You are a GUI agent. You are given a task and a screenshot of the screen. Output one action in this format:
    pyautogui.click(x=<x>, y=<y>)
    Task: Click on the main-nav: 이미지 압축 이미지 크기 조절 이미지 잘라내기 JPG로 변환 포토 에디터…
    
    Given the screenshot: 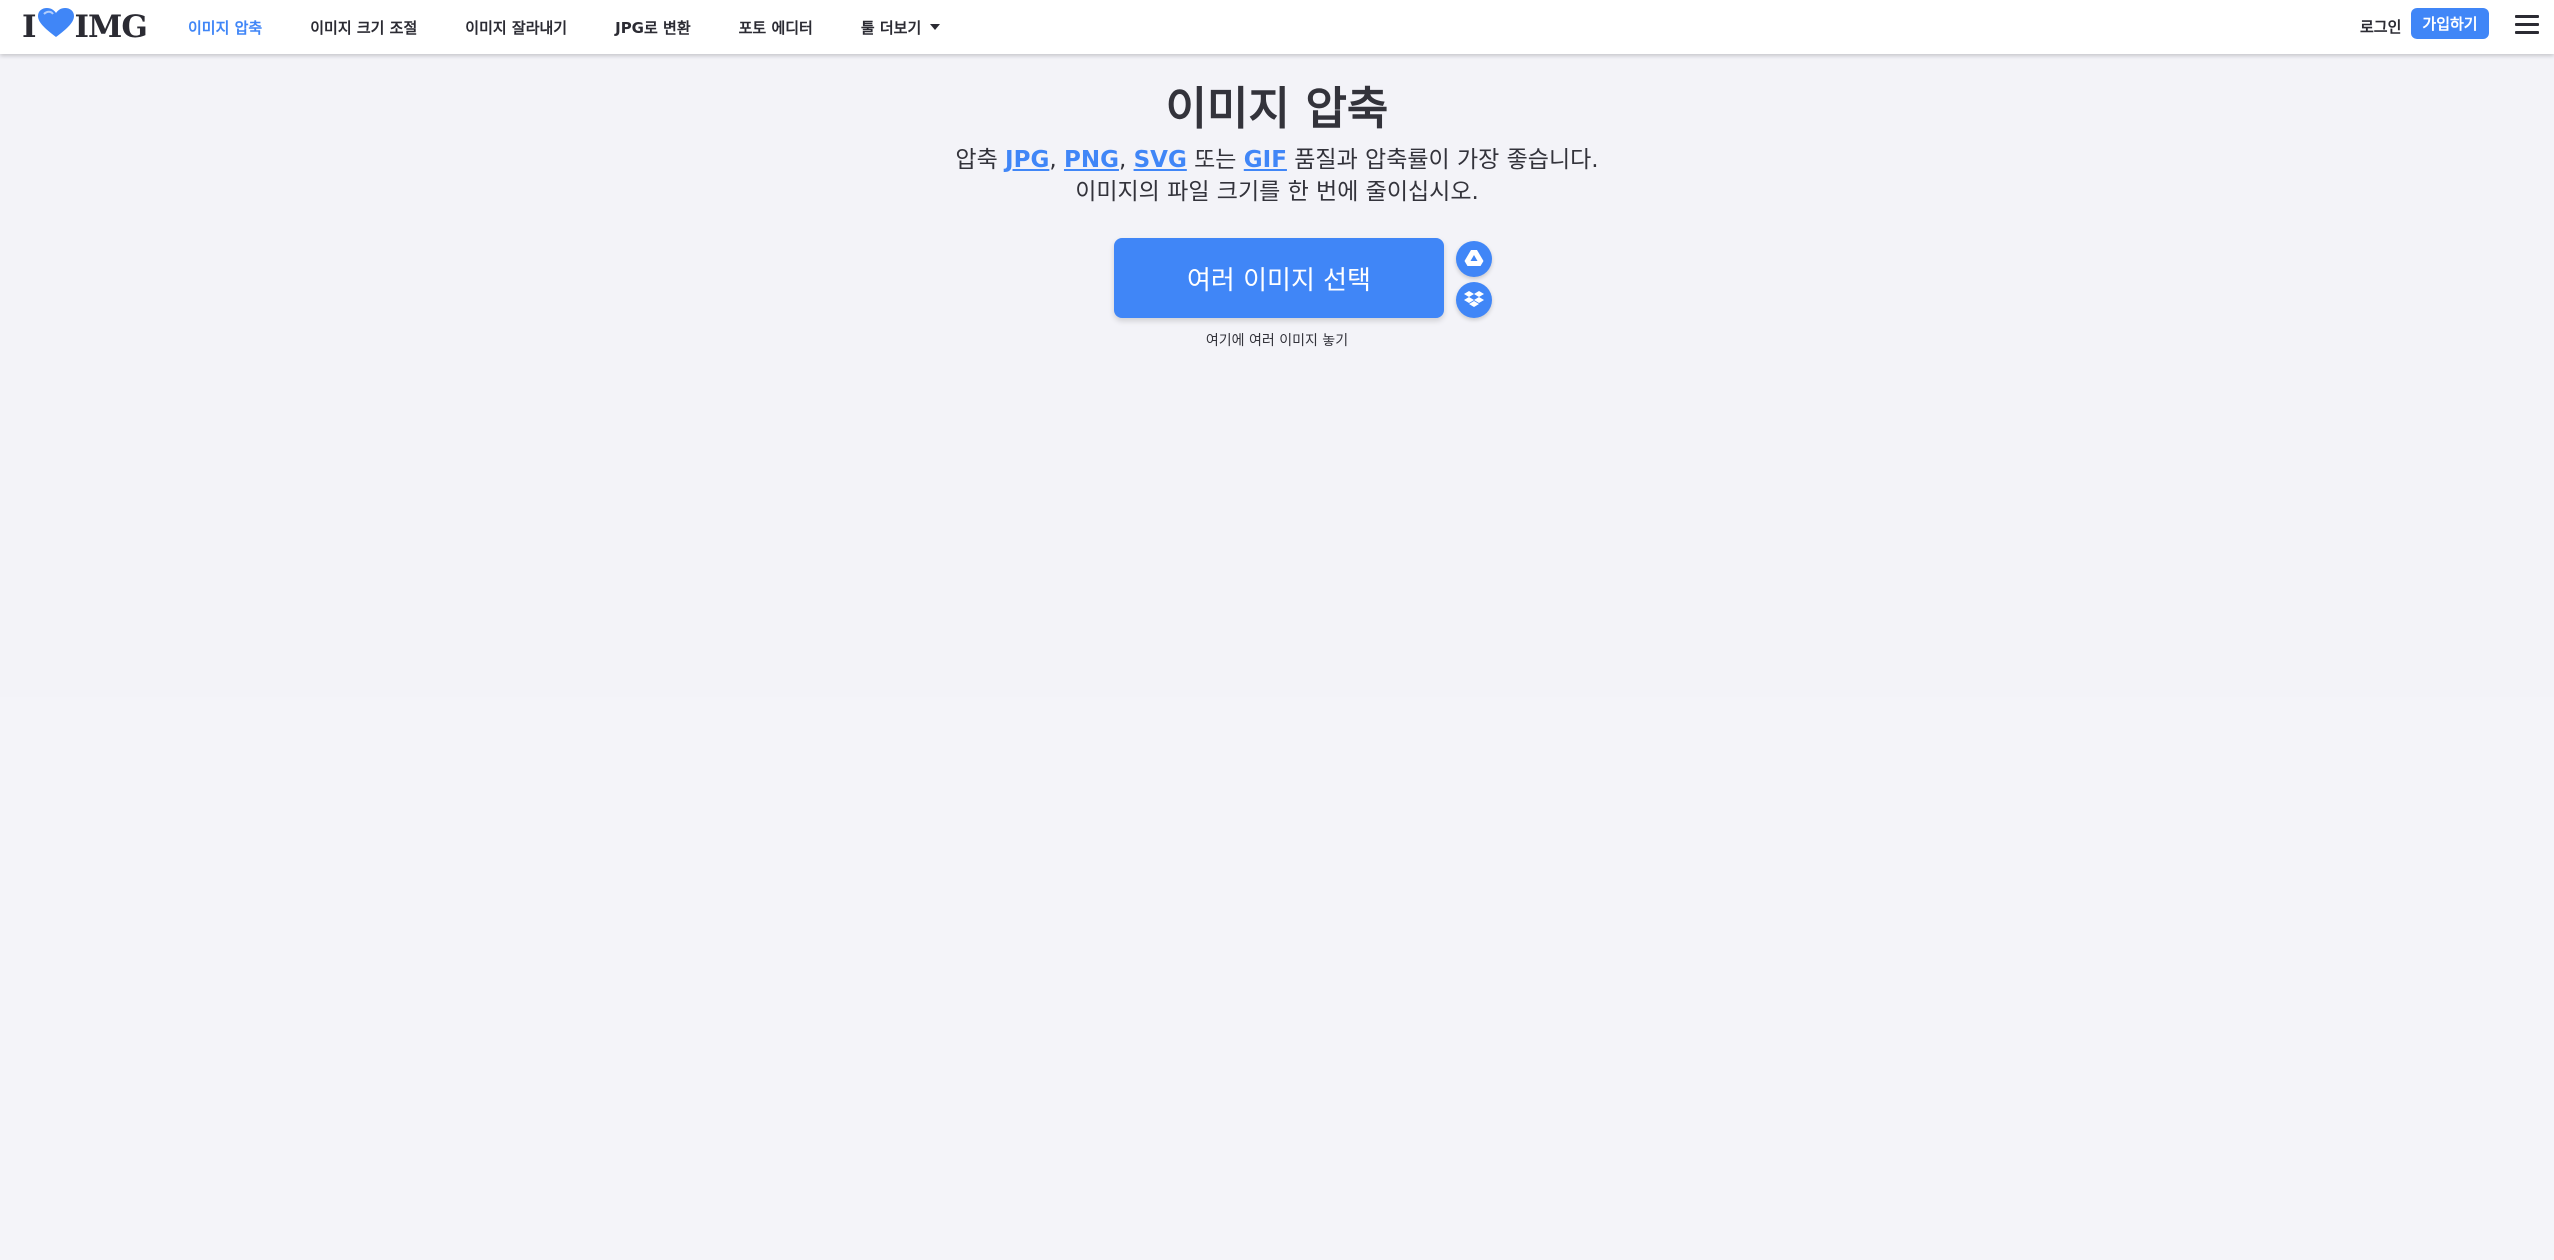 What is the action you would take?
    pyautogui.click(x=588, y=27)
    